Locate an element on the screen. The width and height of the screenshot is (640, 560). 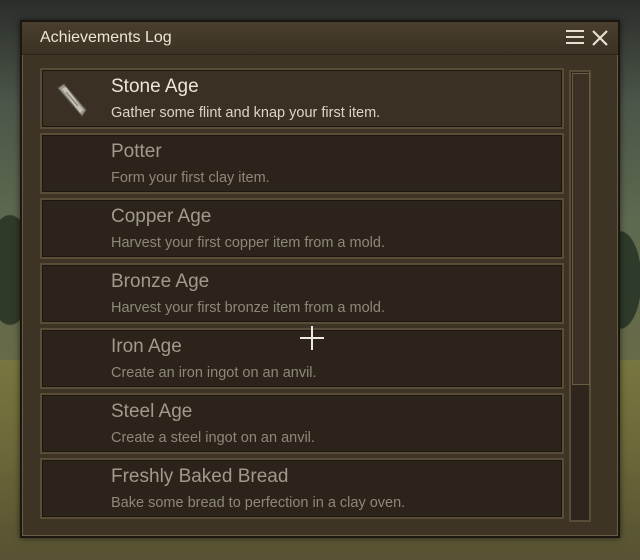
achievements-scrollbar is located at coordinates (580, 296).